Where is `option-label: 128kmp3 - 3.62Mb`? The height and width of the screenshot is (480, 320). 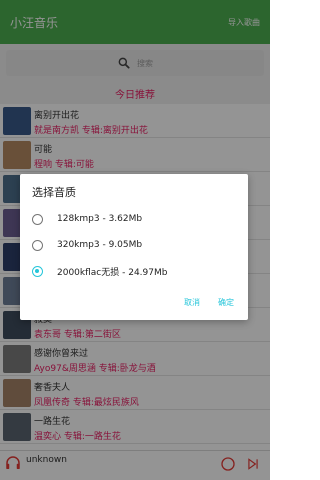 option-label: 128kmp3 - 3.62Mb is located at coordinates (100, 219).